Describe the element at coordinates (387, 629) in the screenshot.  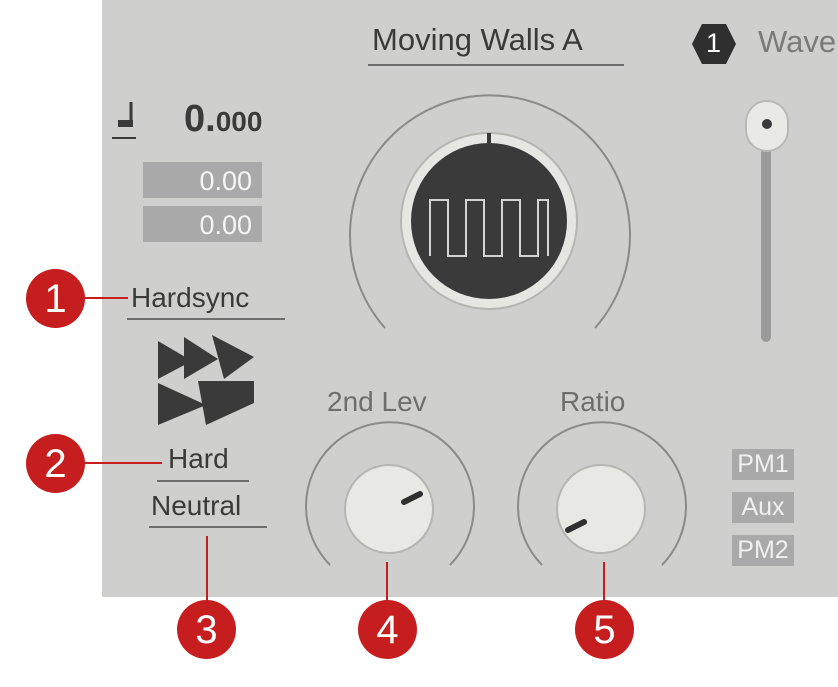
I see `callout-4: 4` at that location.